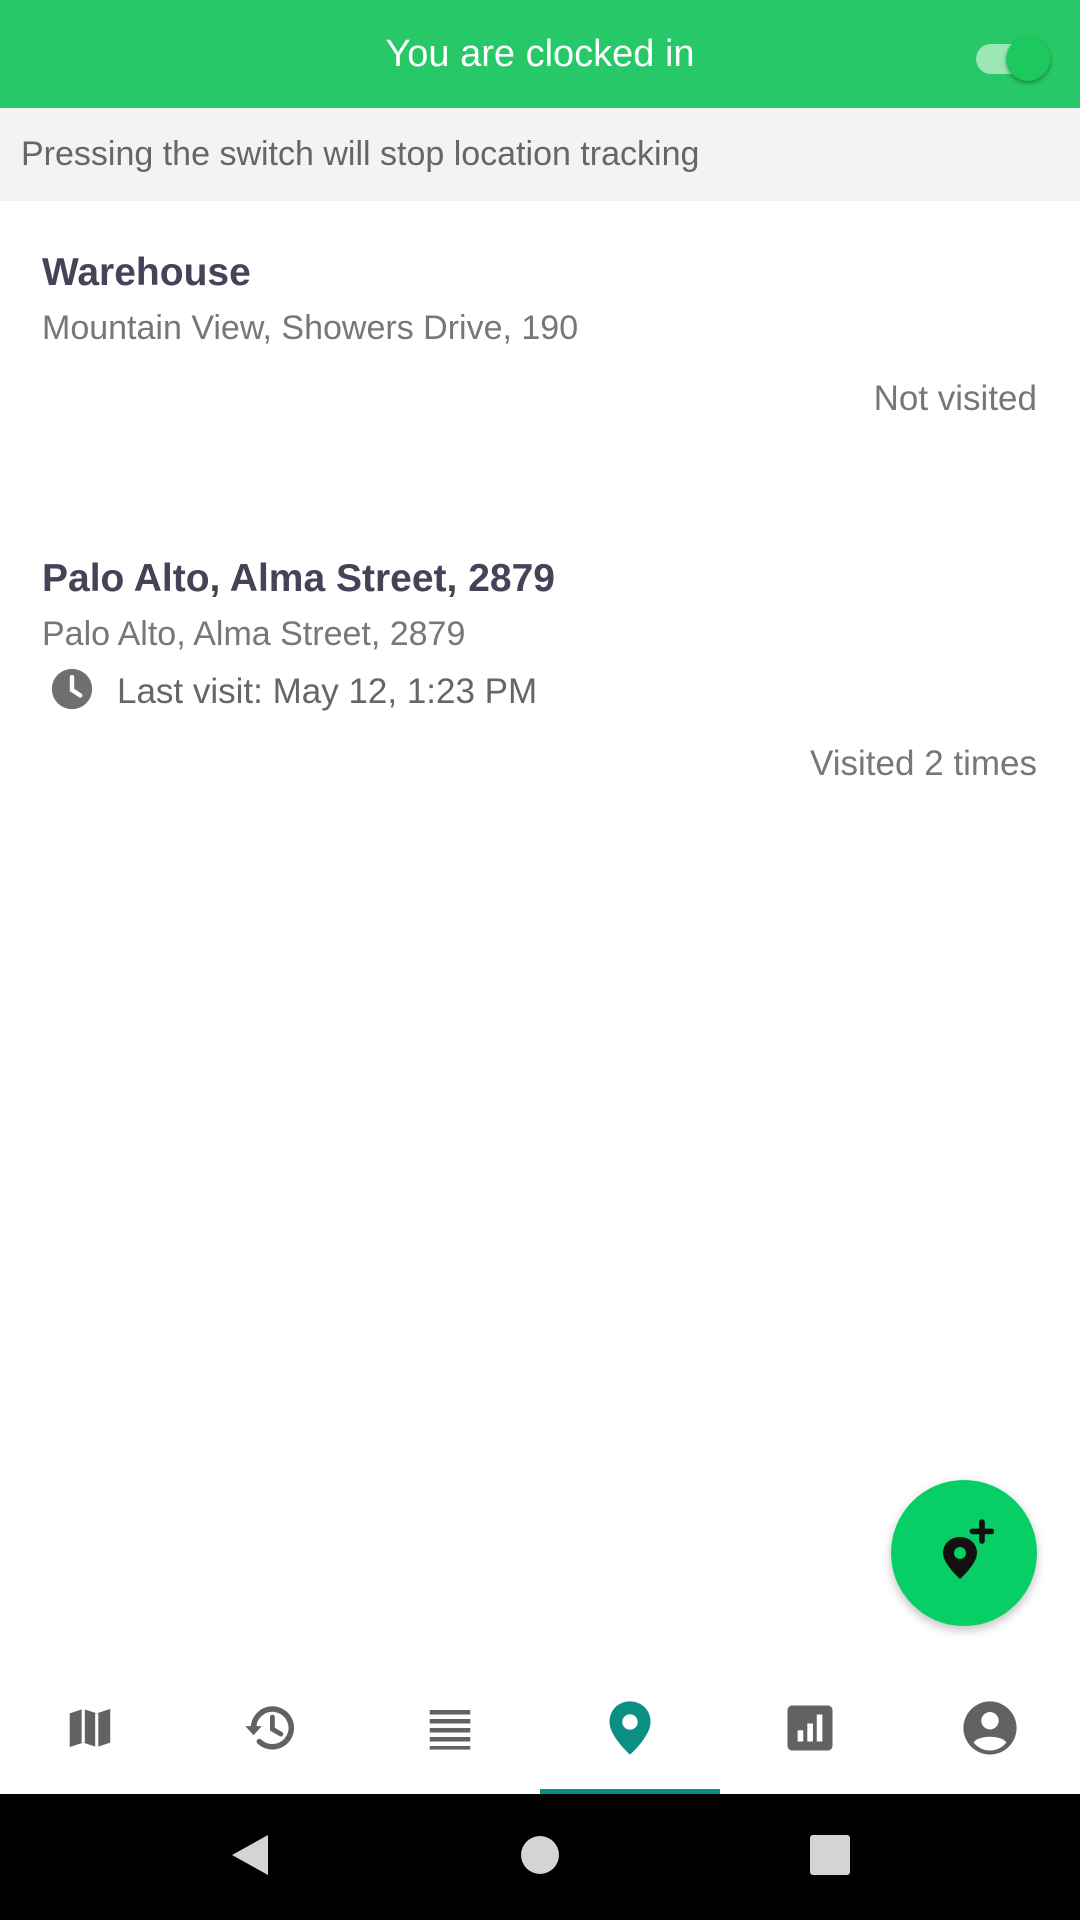  I want to click on place-address: Palo Alto, Alma Street, 2879, so click(254, 634).